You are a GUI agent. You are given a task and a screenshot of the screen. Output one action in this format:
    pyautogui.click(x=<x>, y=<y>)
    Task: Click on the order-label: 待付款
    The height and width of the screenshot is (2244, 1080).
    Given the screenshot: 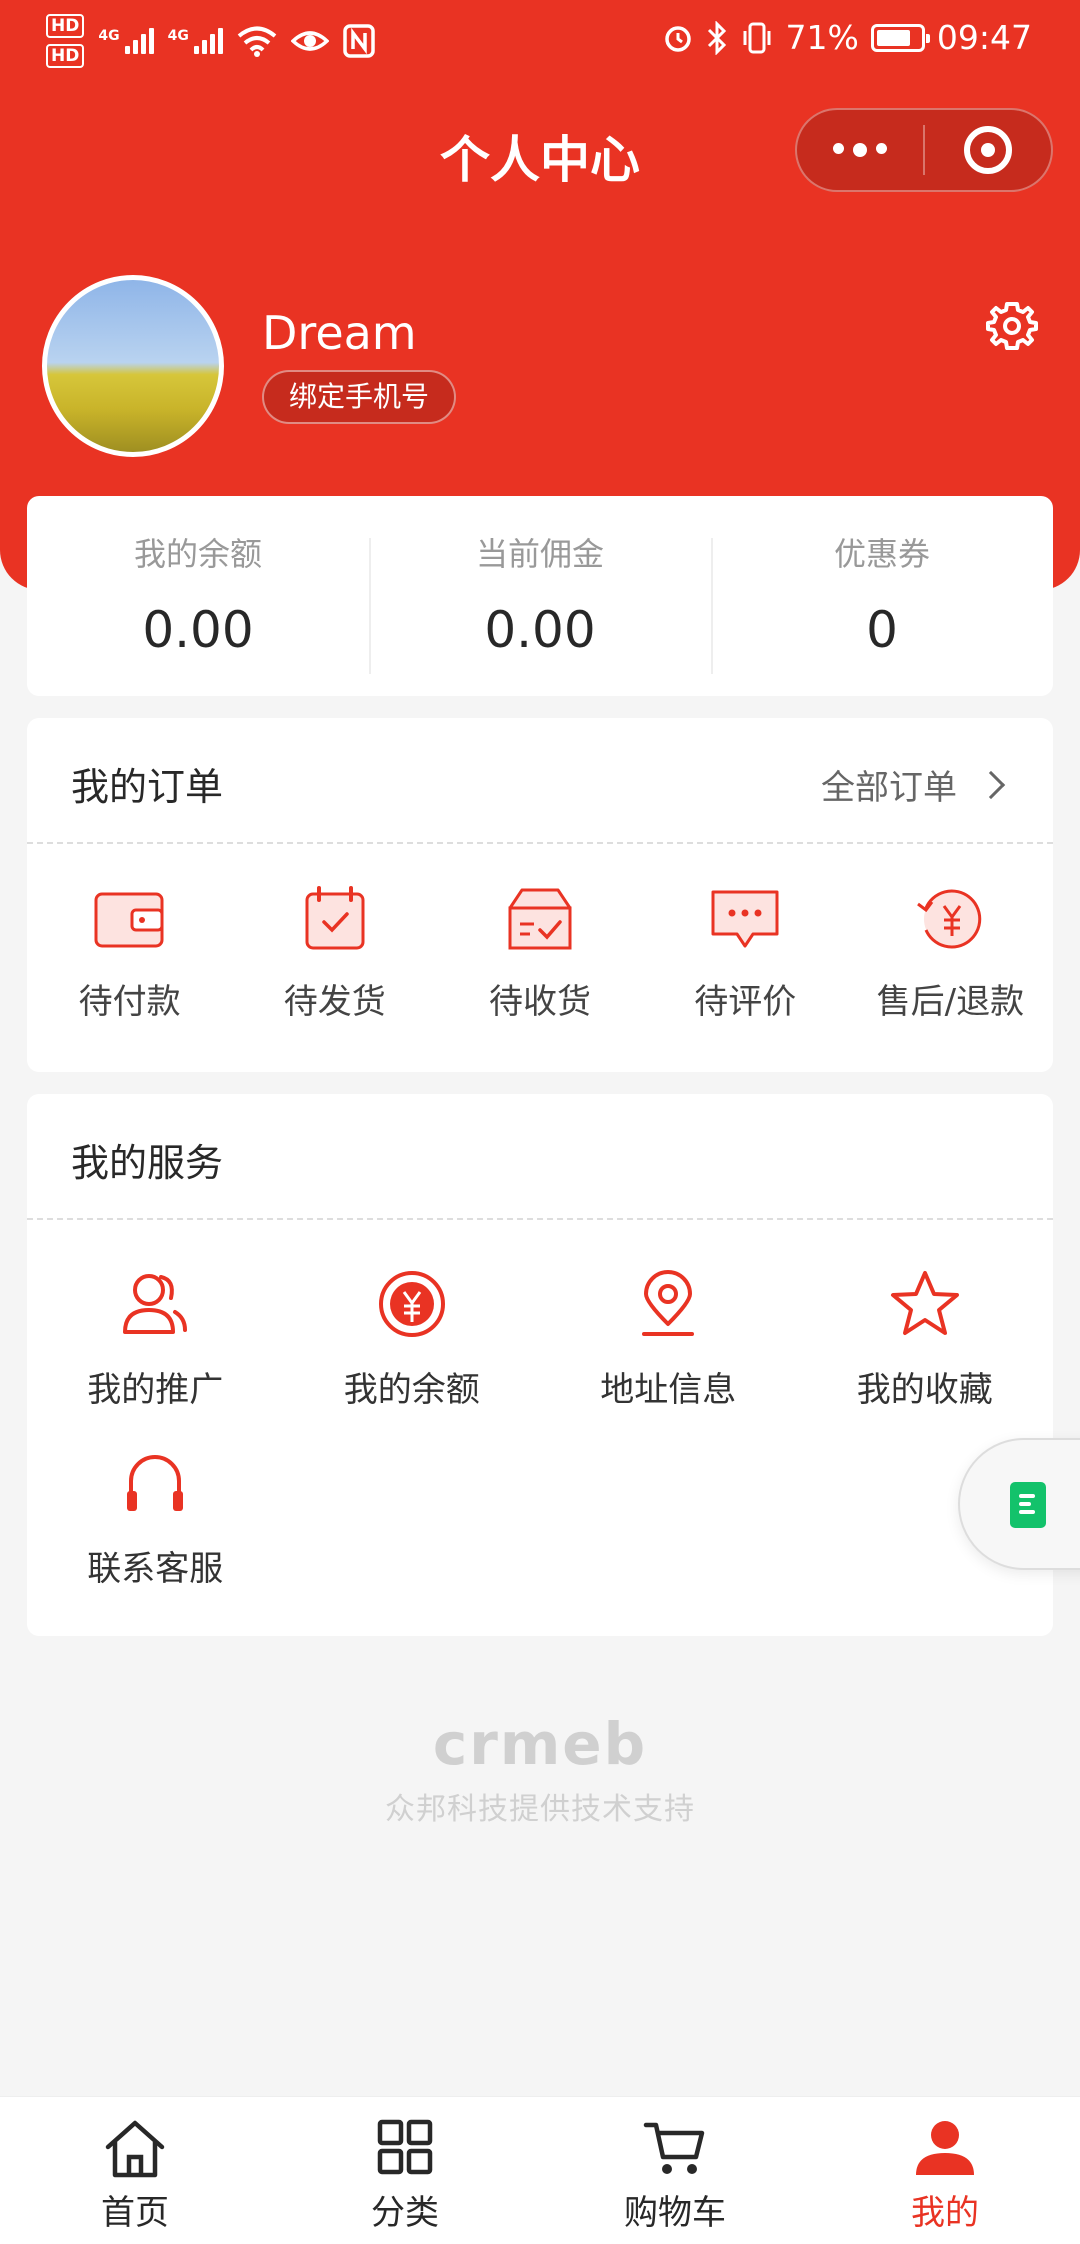 What is the action you would take?
    pyautogui.click(x=129, y=1002)
    